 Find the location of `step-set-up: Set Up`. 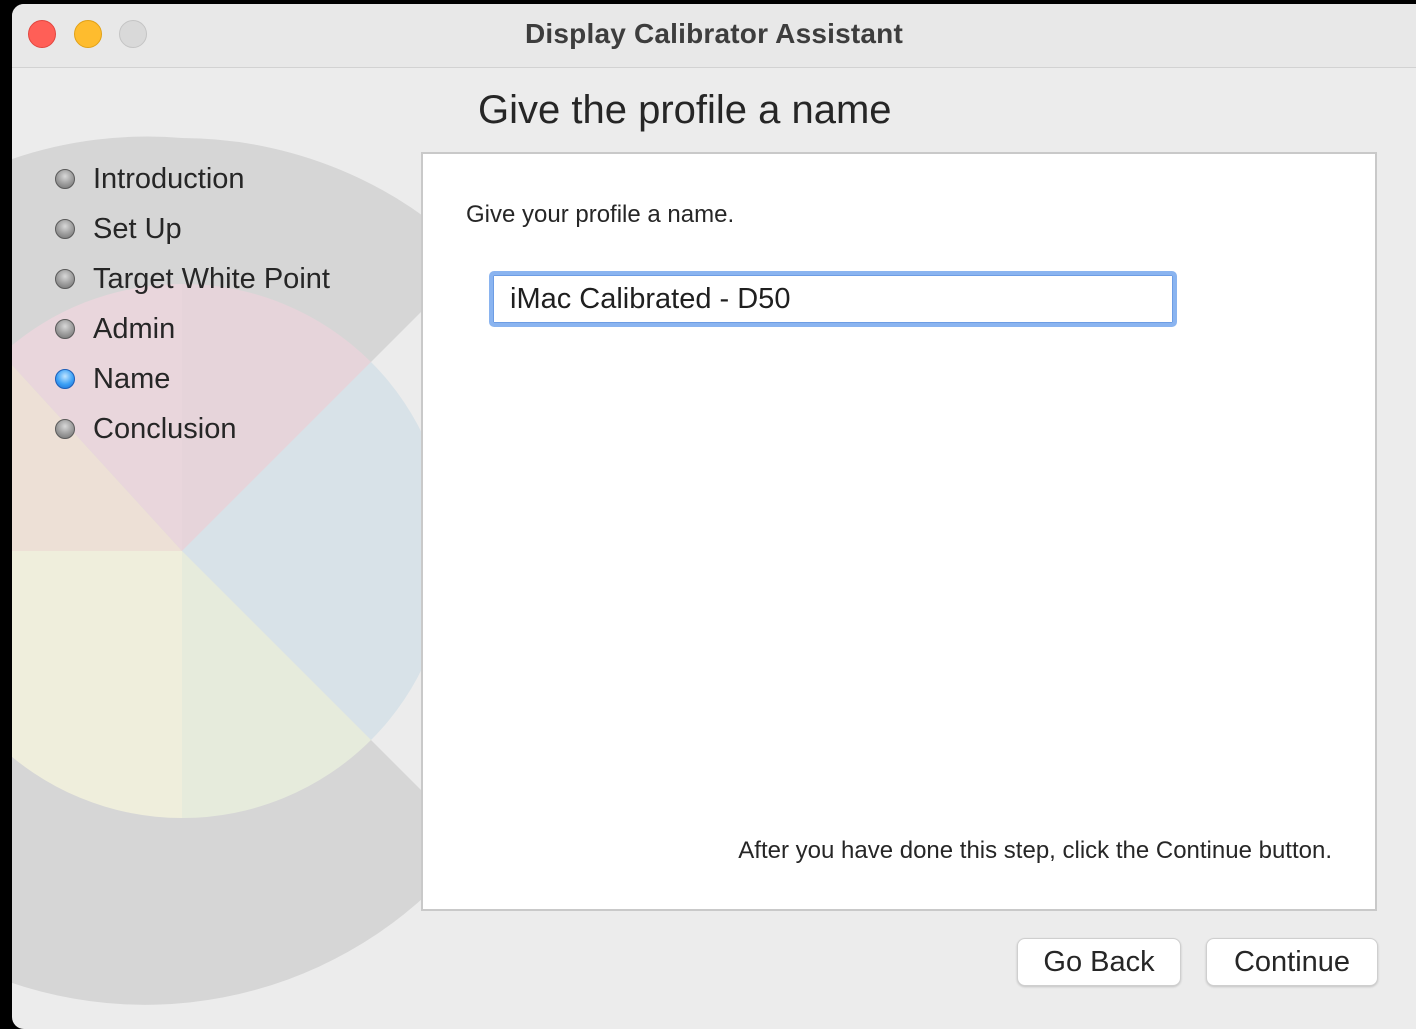

step-set-up: Set Up is located at coordinates (192, 229).